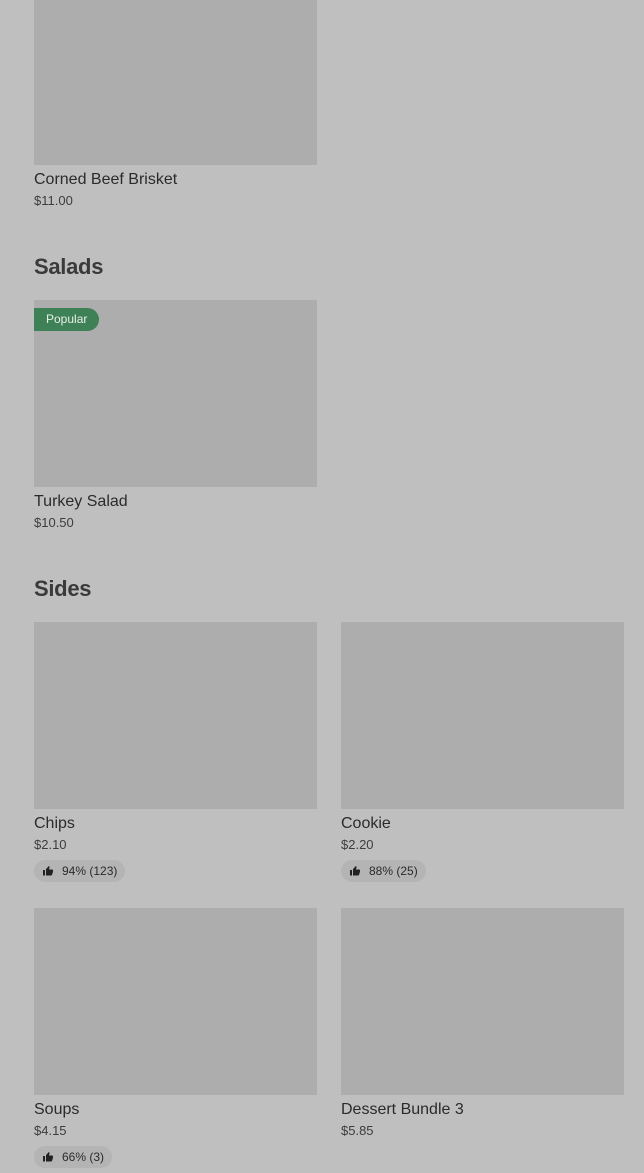  I want to click on popular-badge: Popular, so click(67, 319).